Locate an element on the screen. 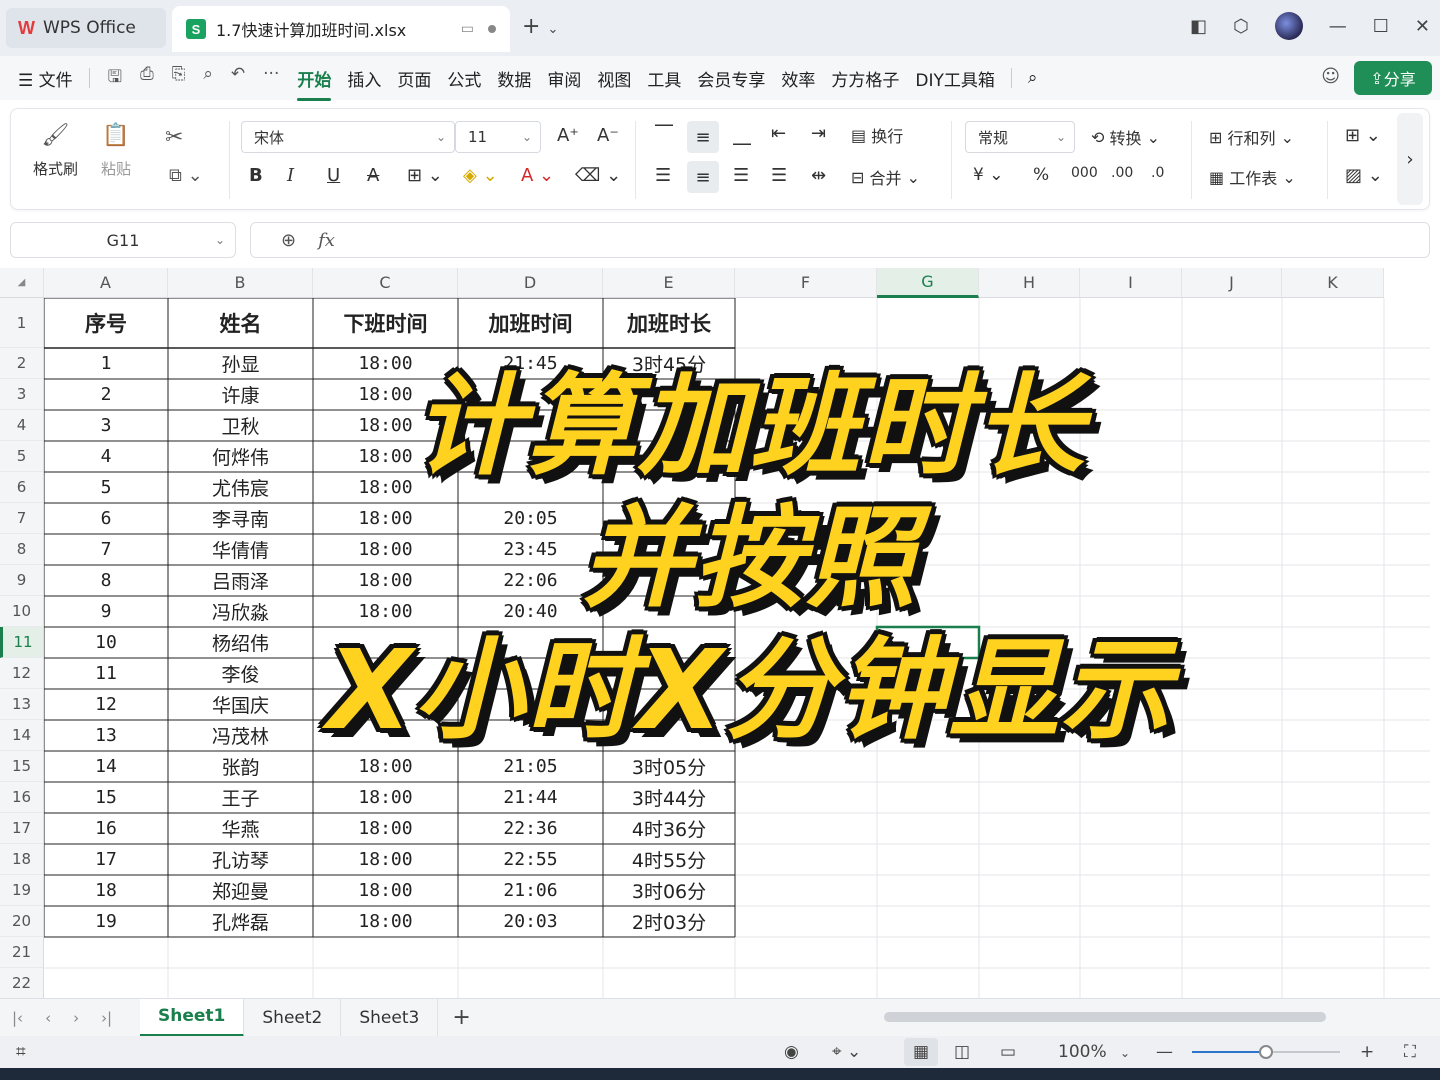 The width and height of the screenshot is (1440, 1080). row-header: 7 is located at coordinates (22, 518).